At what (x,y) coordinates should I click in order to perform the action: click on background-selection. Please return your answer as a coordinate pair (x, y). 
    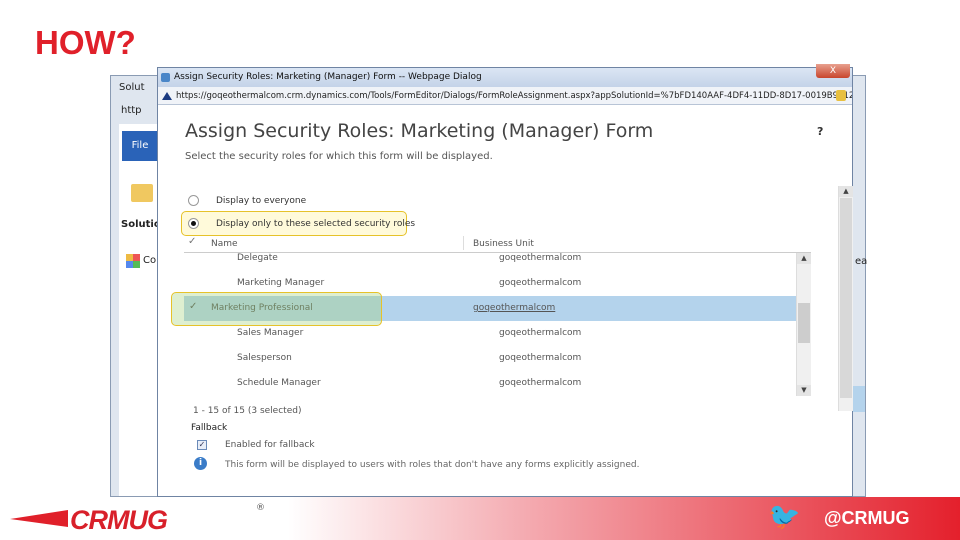
    Looking at the image, I should click on (859, 399).